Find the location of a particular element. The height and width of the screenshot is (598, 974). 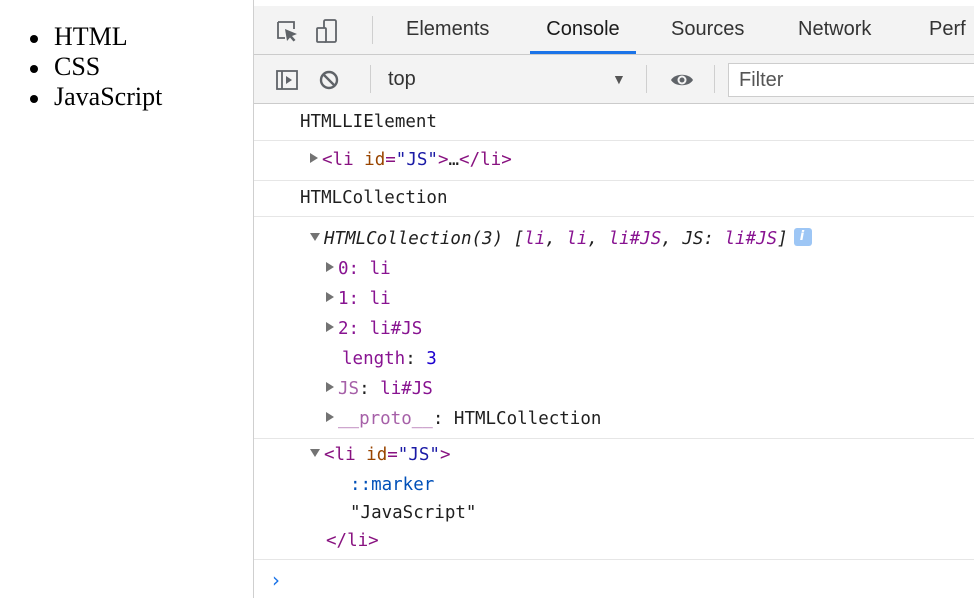

tab-performance: Perf is located at coordinates (947, 30).